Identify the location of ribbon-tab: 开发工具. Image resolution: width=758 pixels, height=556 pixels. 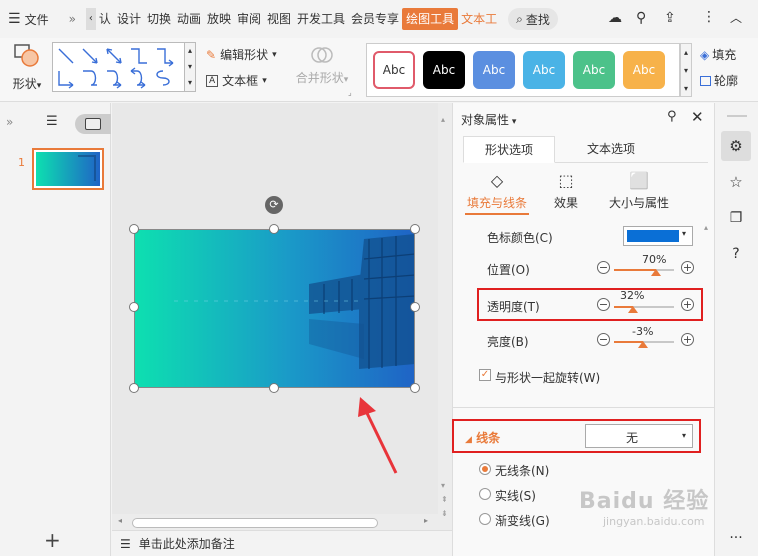
(321, 19).